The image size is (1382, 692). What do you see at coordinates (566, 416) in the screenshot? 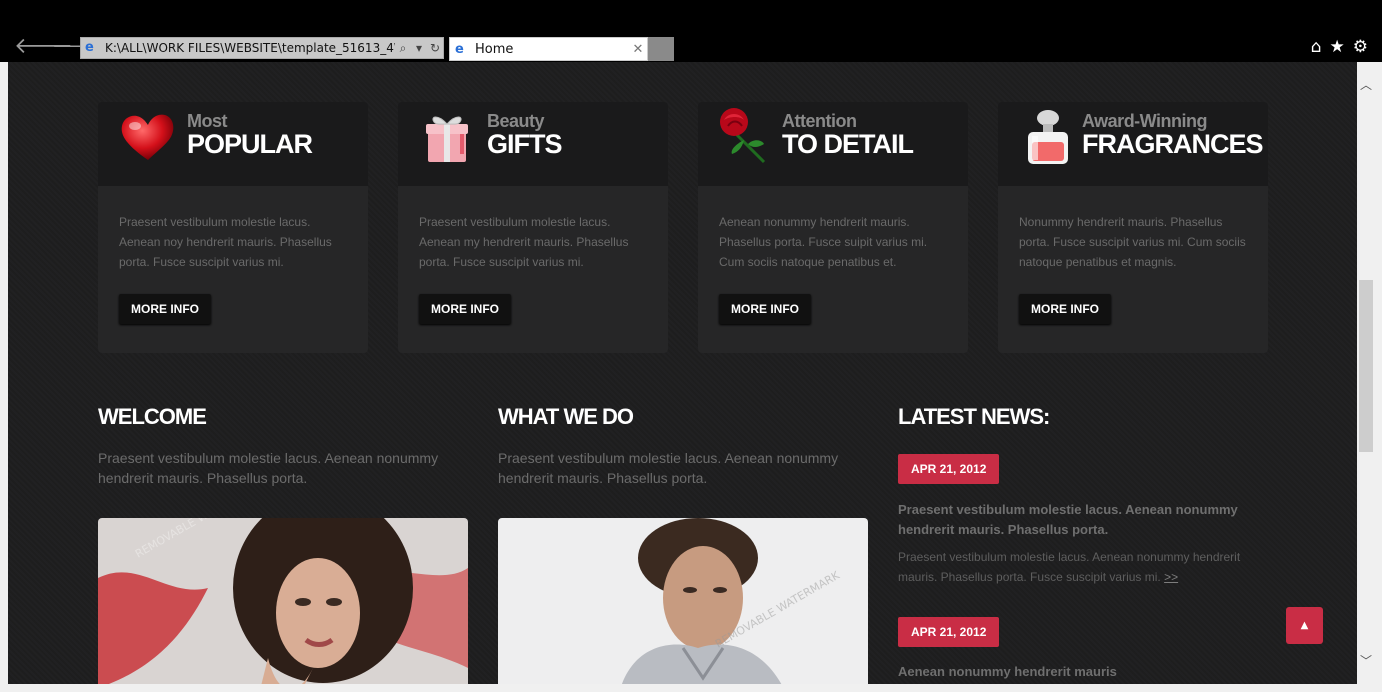
I see `what-we-do-title: WHAT WE DO` at bounding box center [566, 416].